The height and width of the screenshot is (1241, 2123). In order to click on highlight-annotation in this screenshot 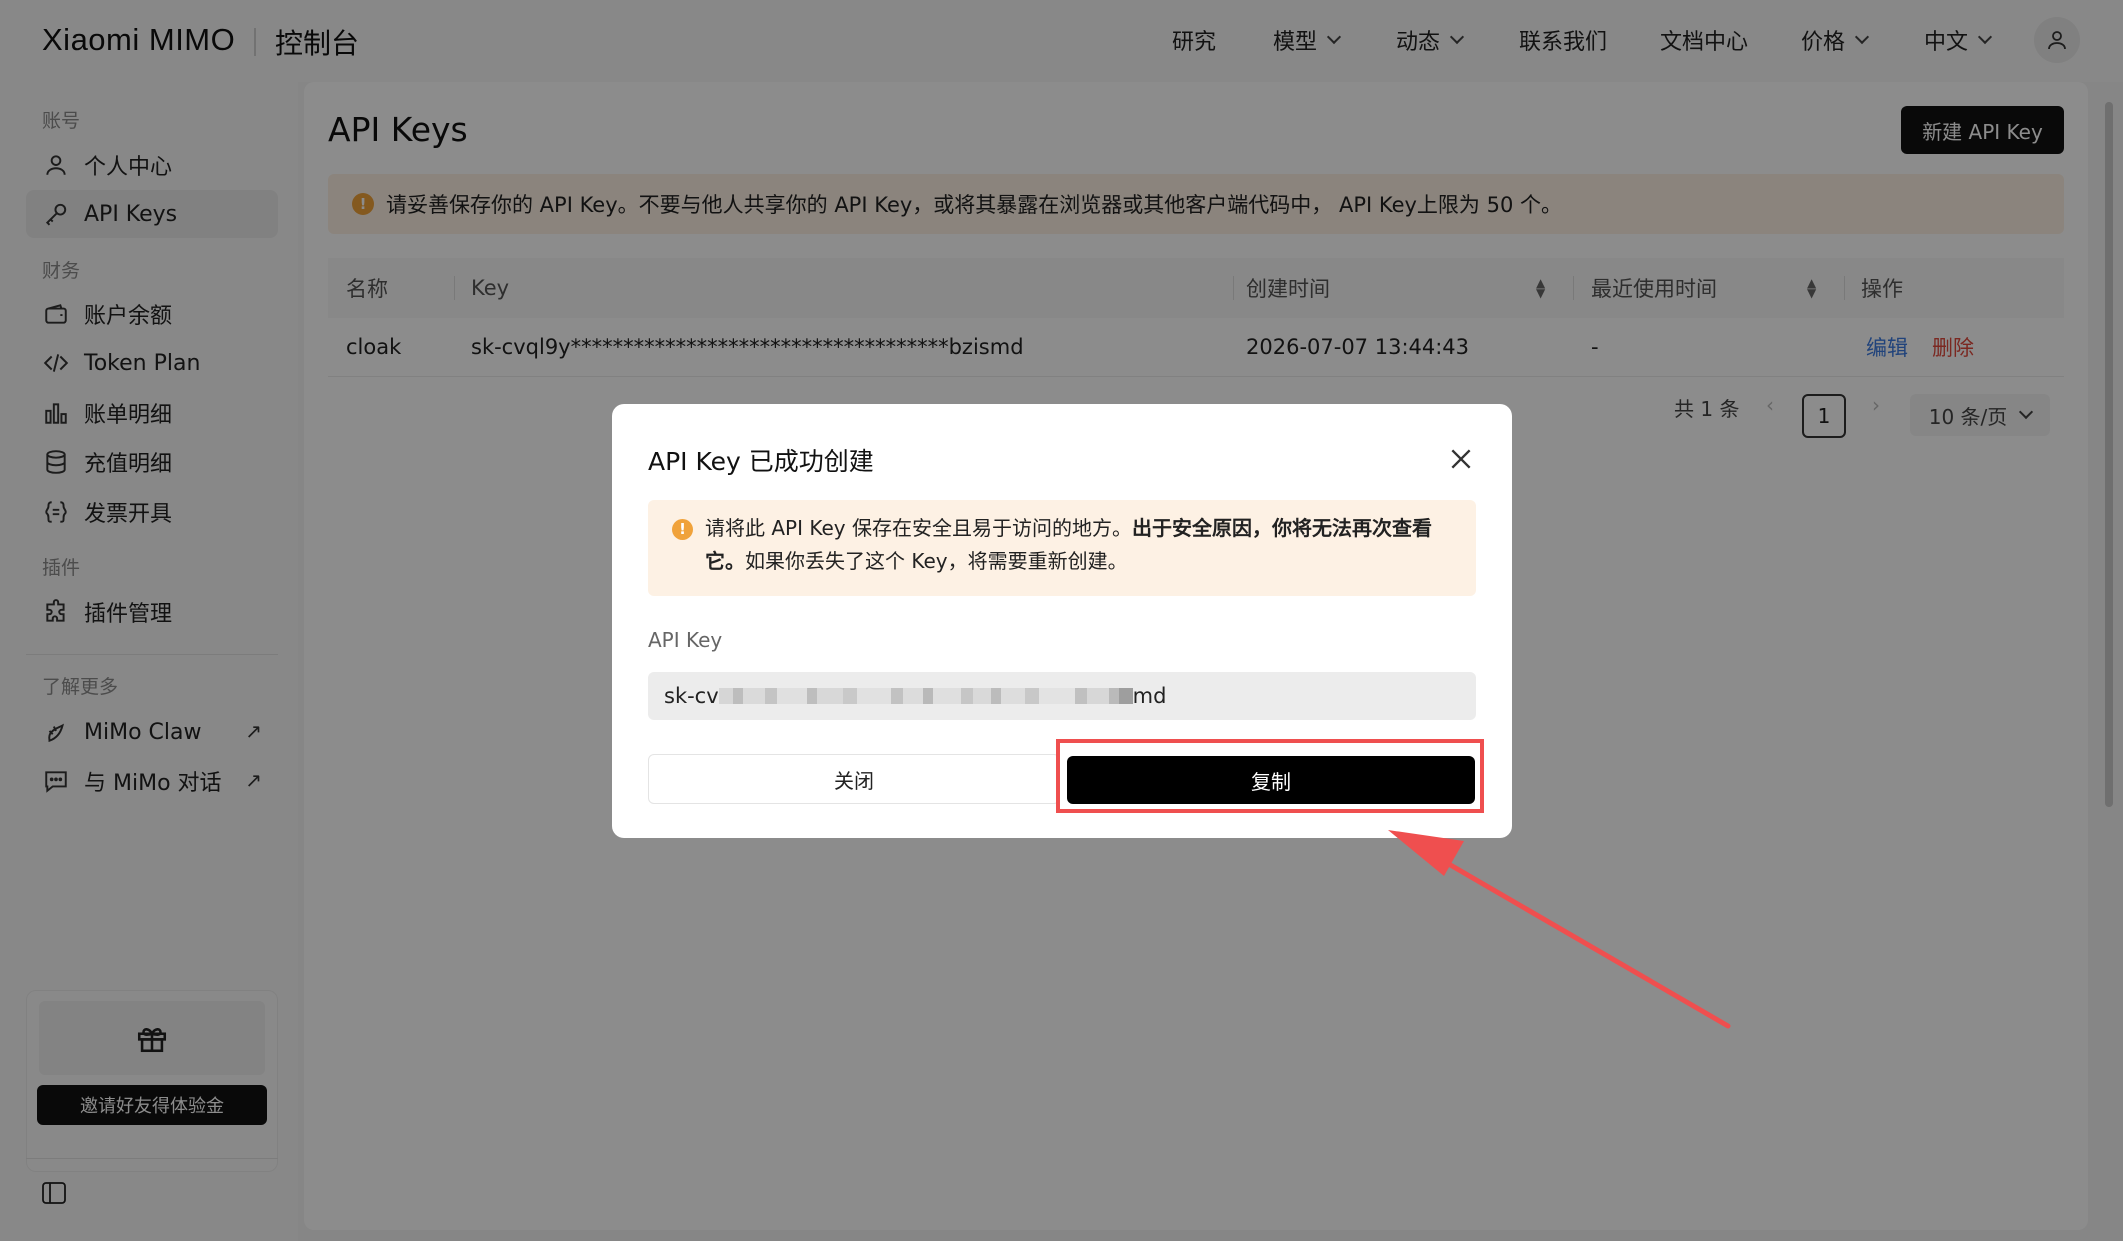, I will do `click(1270, 776)`.